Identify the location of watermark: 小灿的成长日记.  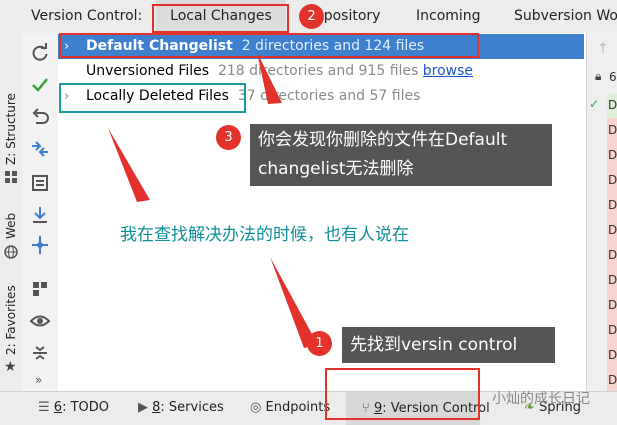
(541, 399).